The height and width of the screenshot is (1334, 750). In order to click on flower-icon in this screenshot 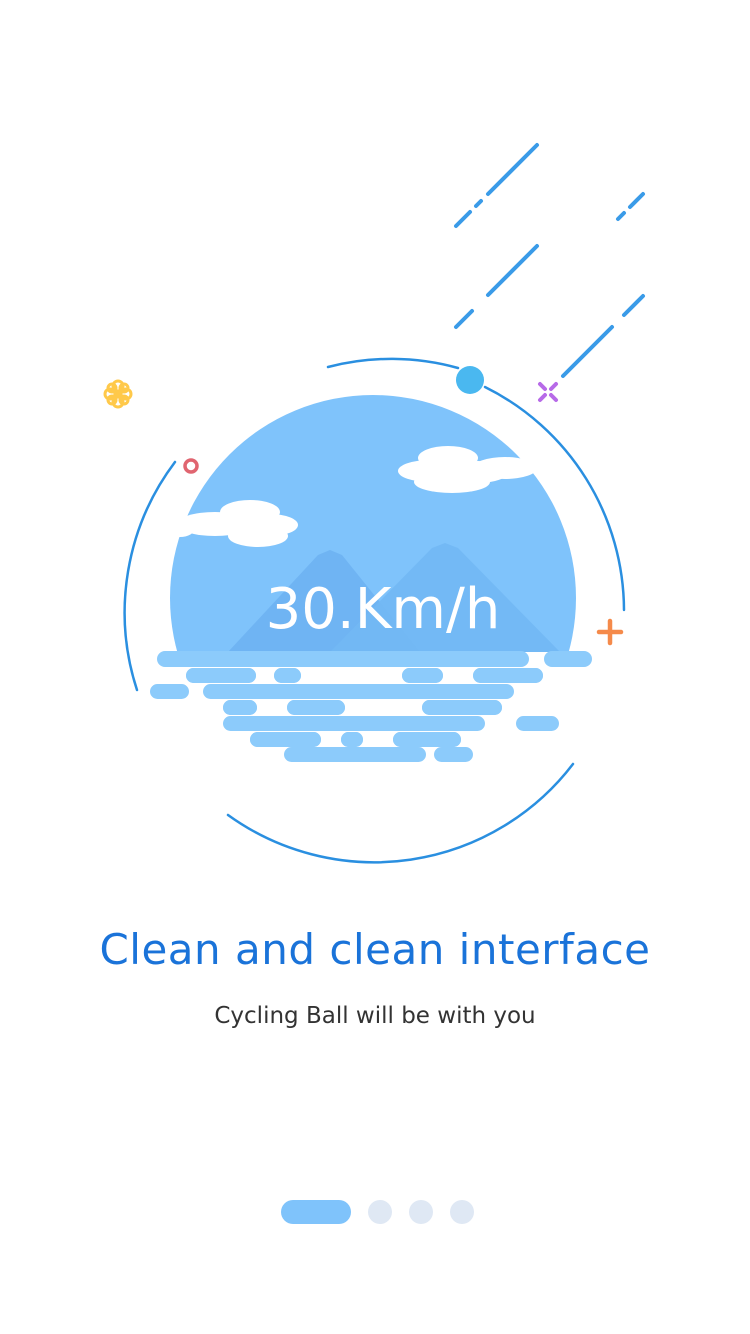, I will do `click(118, 394)`.